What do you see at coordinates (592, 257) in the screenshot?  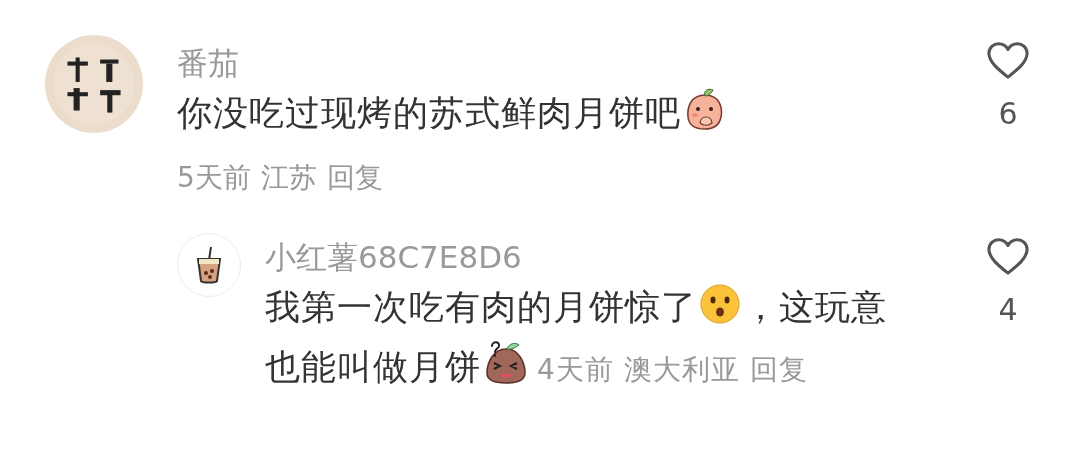 I see `author-name: 小红薯68C7E8D6` at bounding box center [592, 257].